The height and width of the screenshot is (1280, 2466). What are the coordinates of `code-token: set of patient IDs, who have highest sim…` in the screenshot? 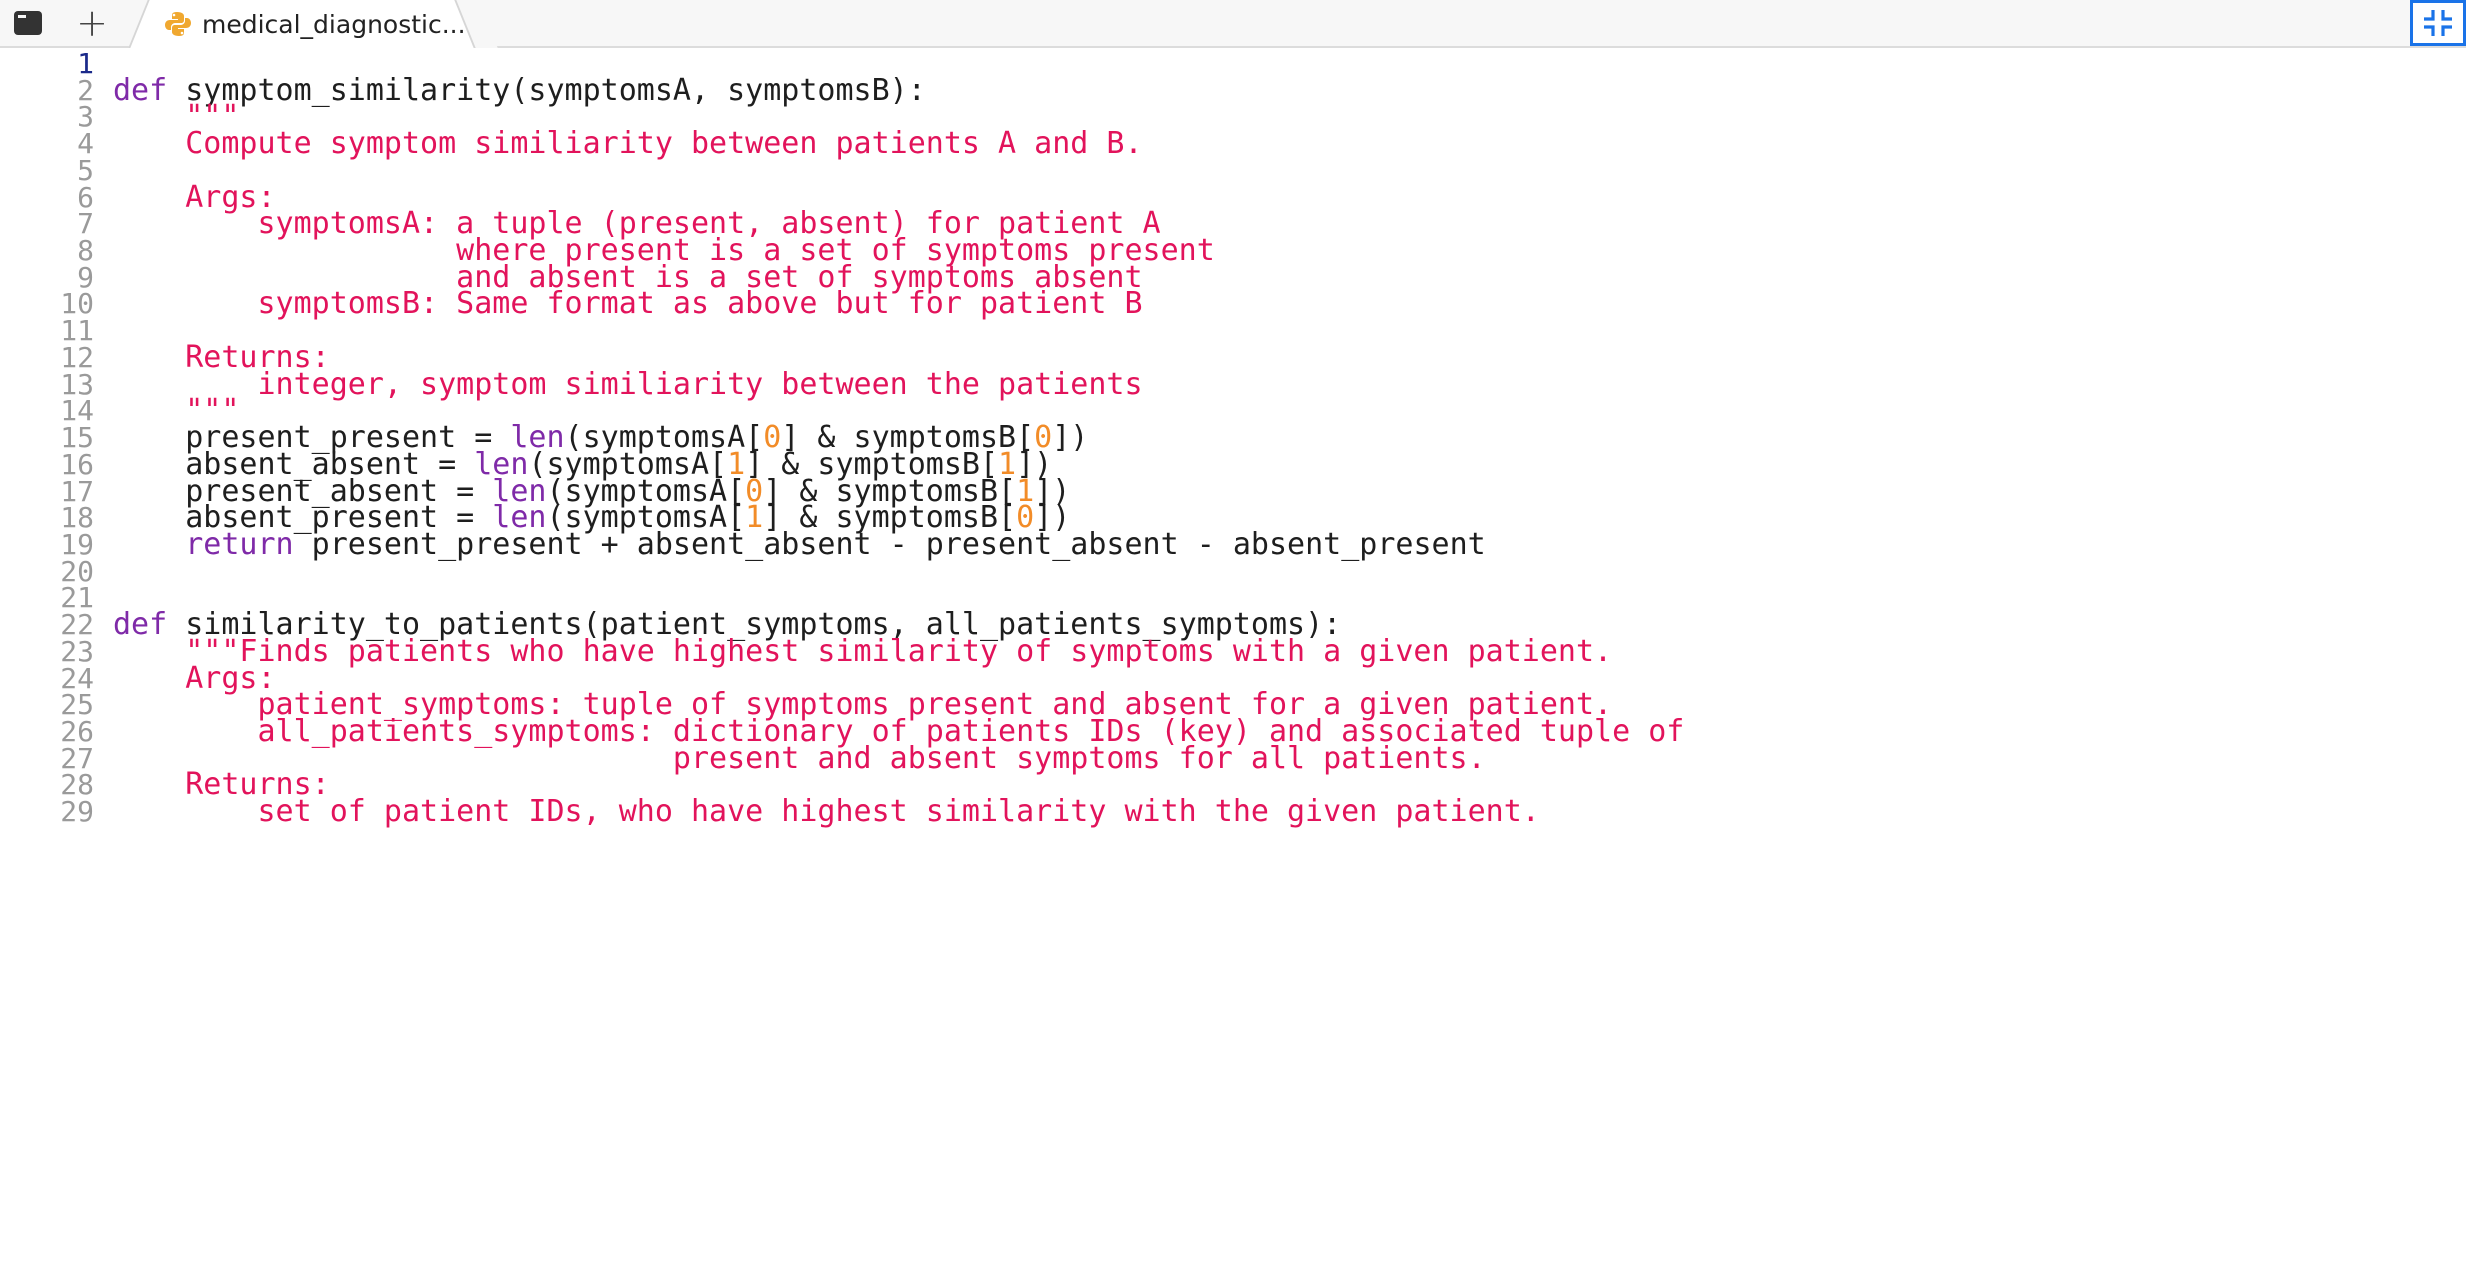 It's located at (826, 812).